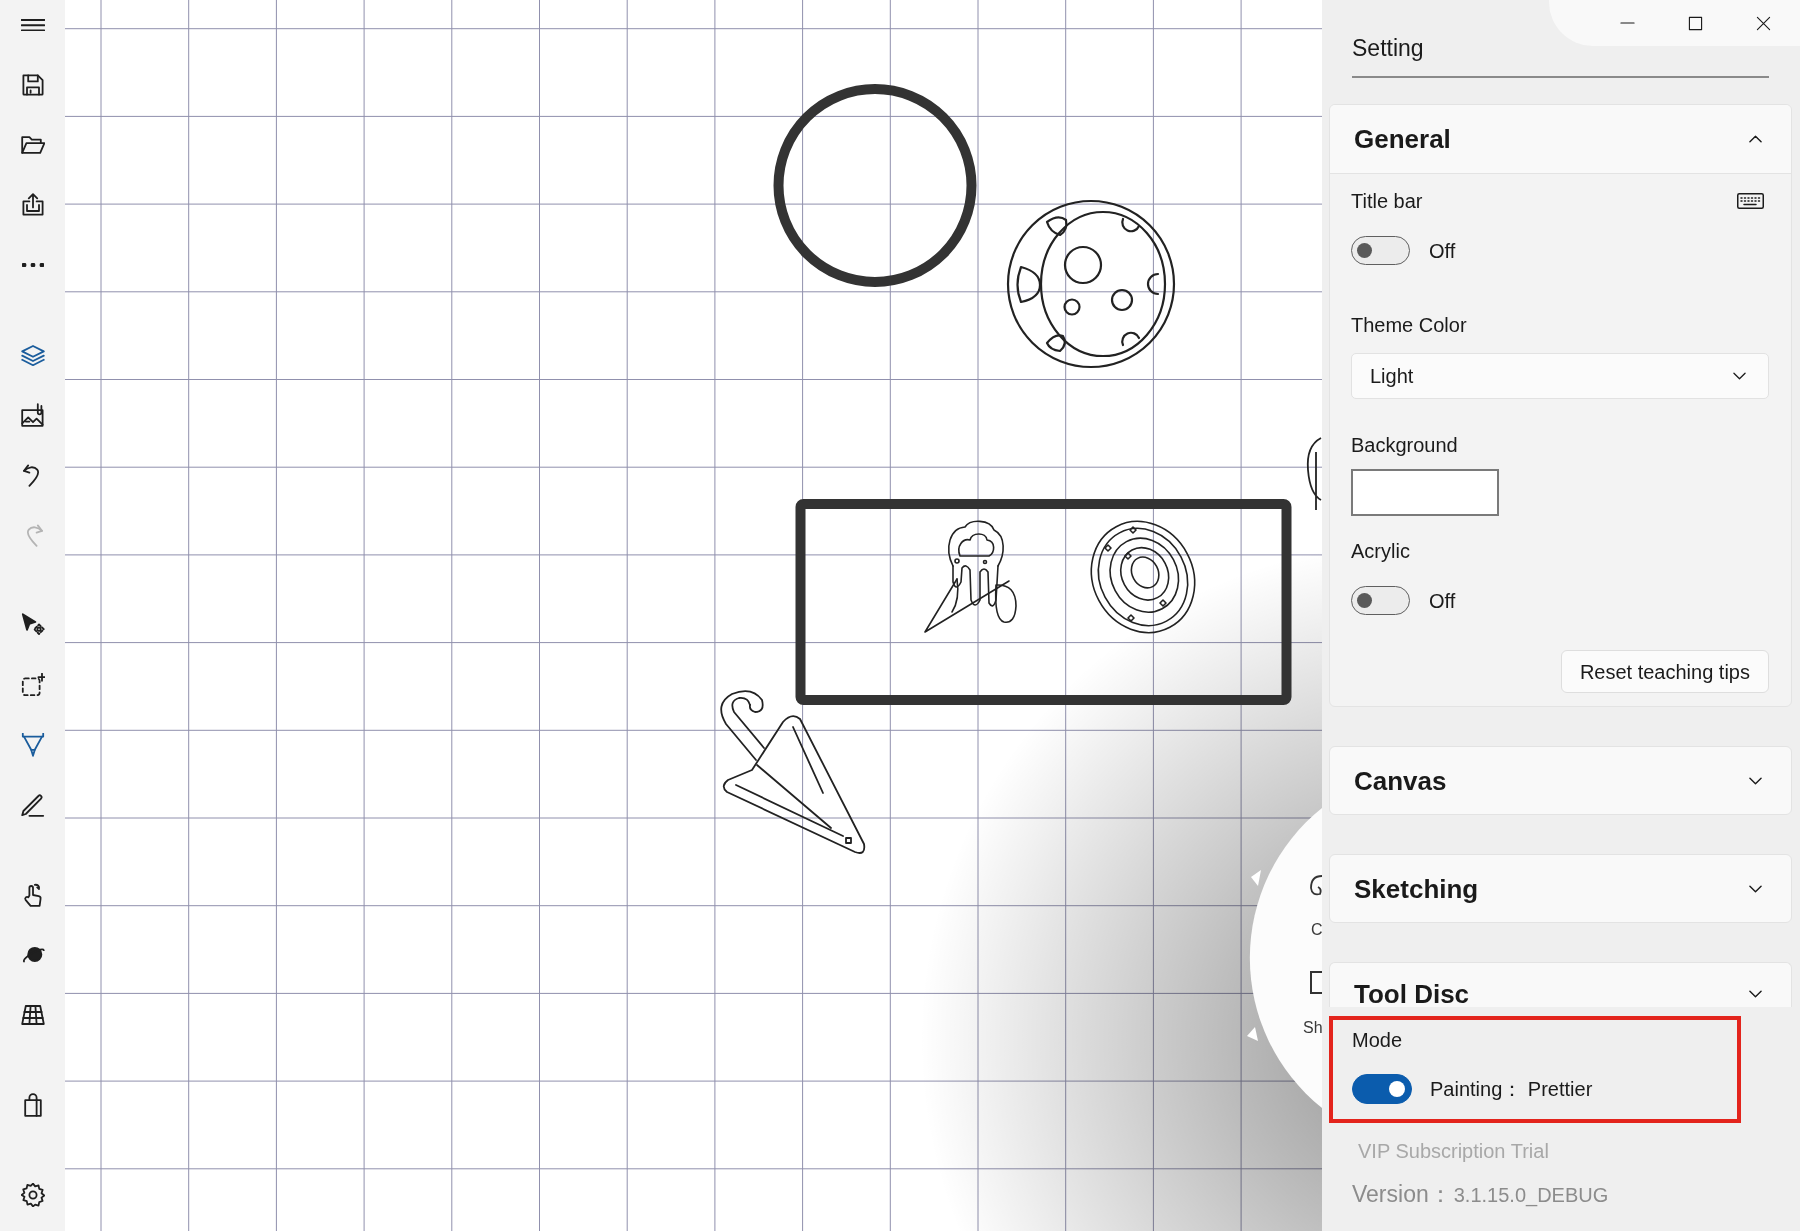  I want to click on section-header: General, so click(1560, 139).